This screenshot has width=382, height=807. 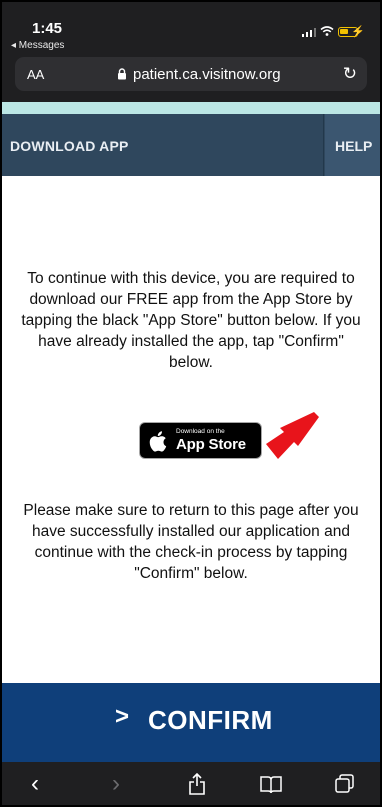 I want to click on address-bar: AA patient.ca.visitnow.org ↻, so click(x=191, y=74).